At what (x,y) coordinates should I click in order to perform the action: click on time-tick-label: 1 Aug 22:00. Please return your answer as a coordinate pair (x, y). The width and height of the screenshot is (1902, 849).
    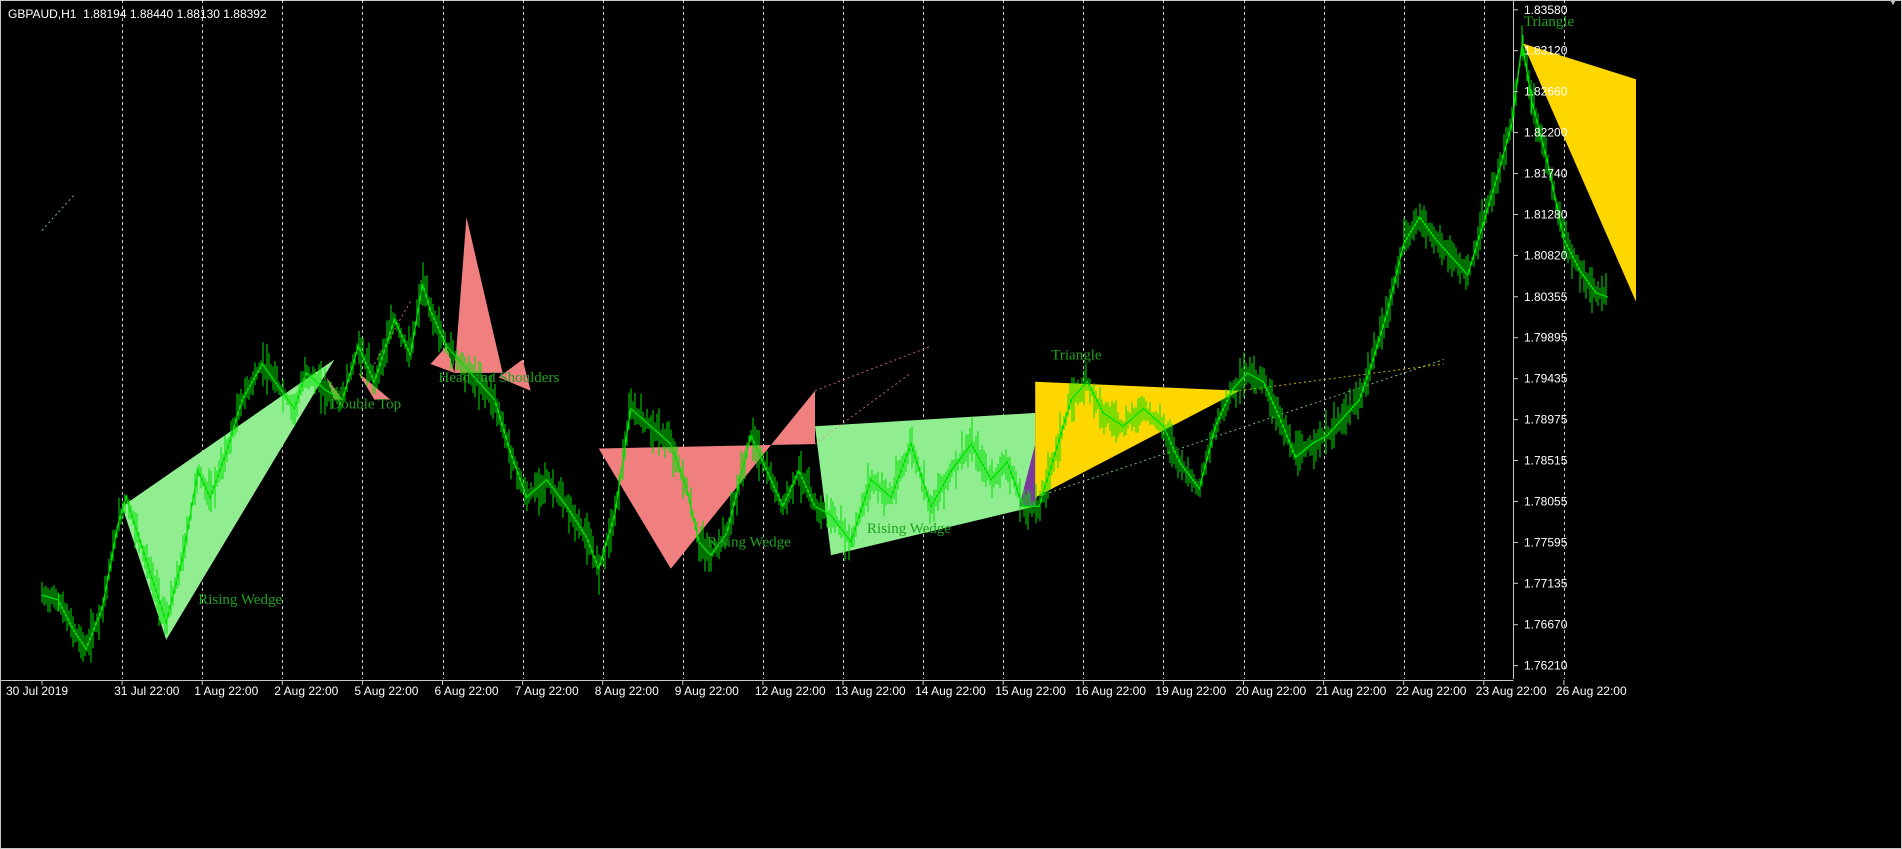
    Looking at the image, I should click on (226, 691).